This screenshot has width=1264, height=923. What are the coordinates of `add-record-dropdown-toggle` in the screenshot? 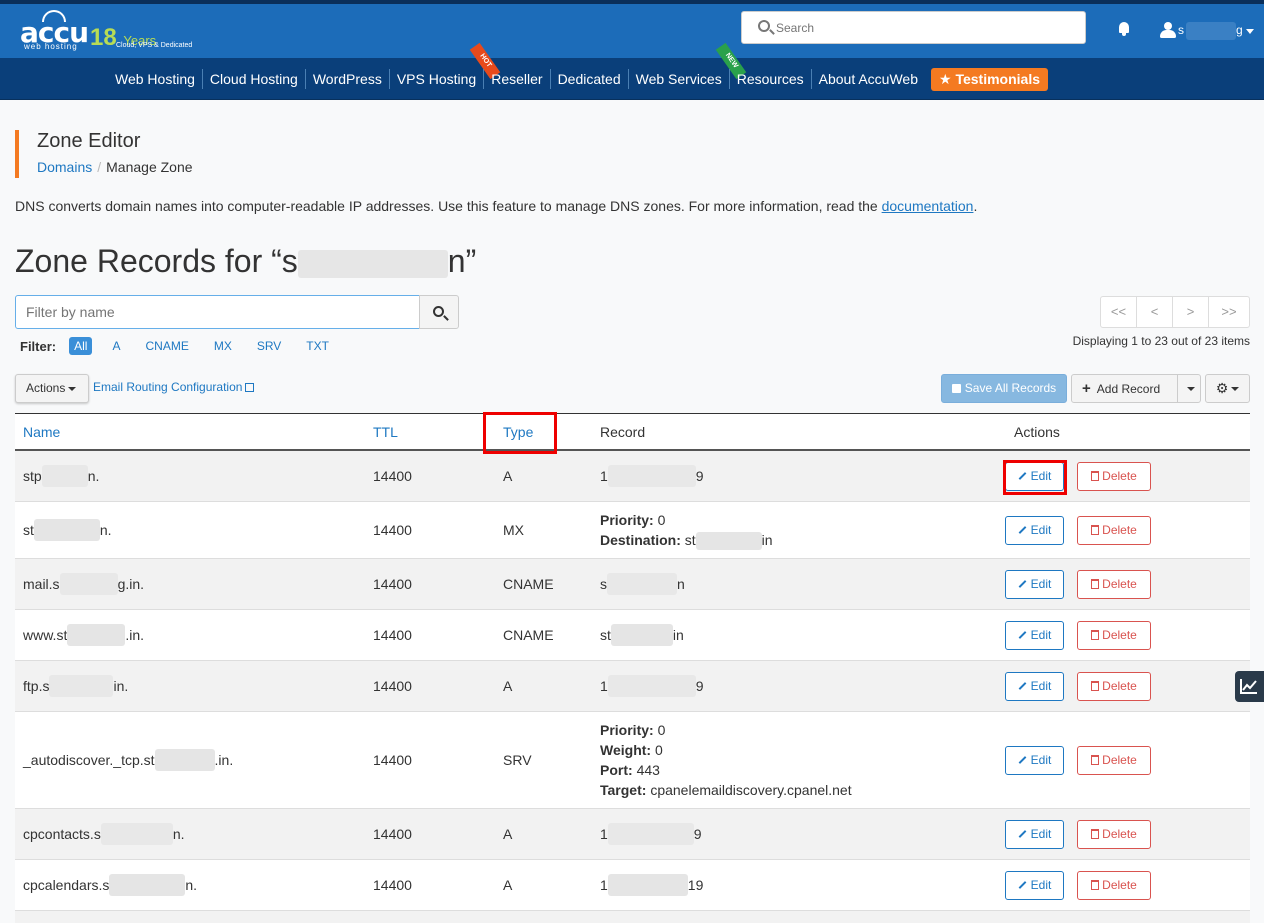 It's located at (1189, 388).